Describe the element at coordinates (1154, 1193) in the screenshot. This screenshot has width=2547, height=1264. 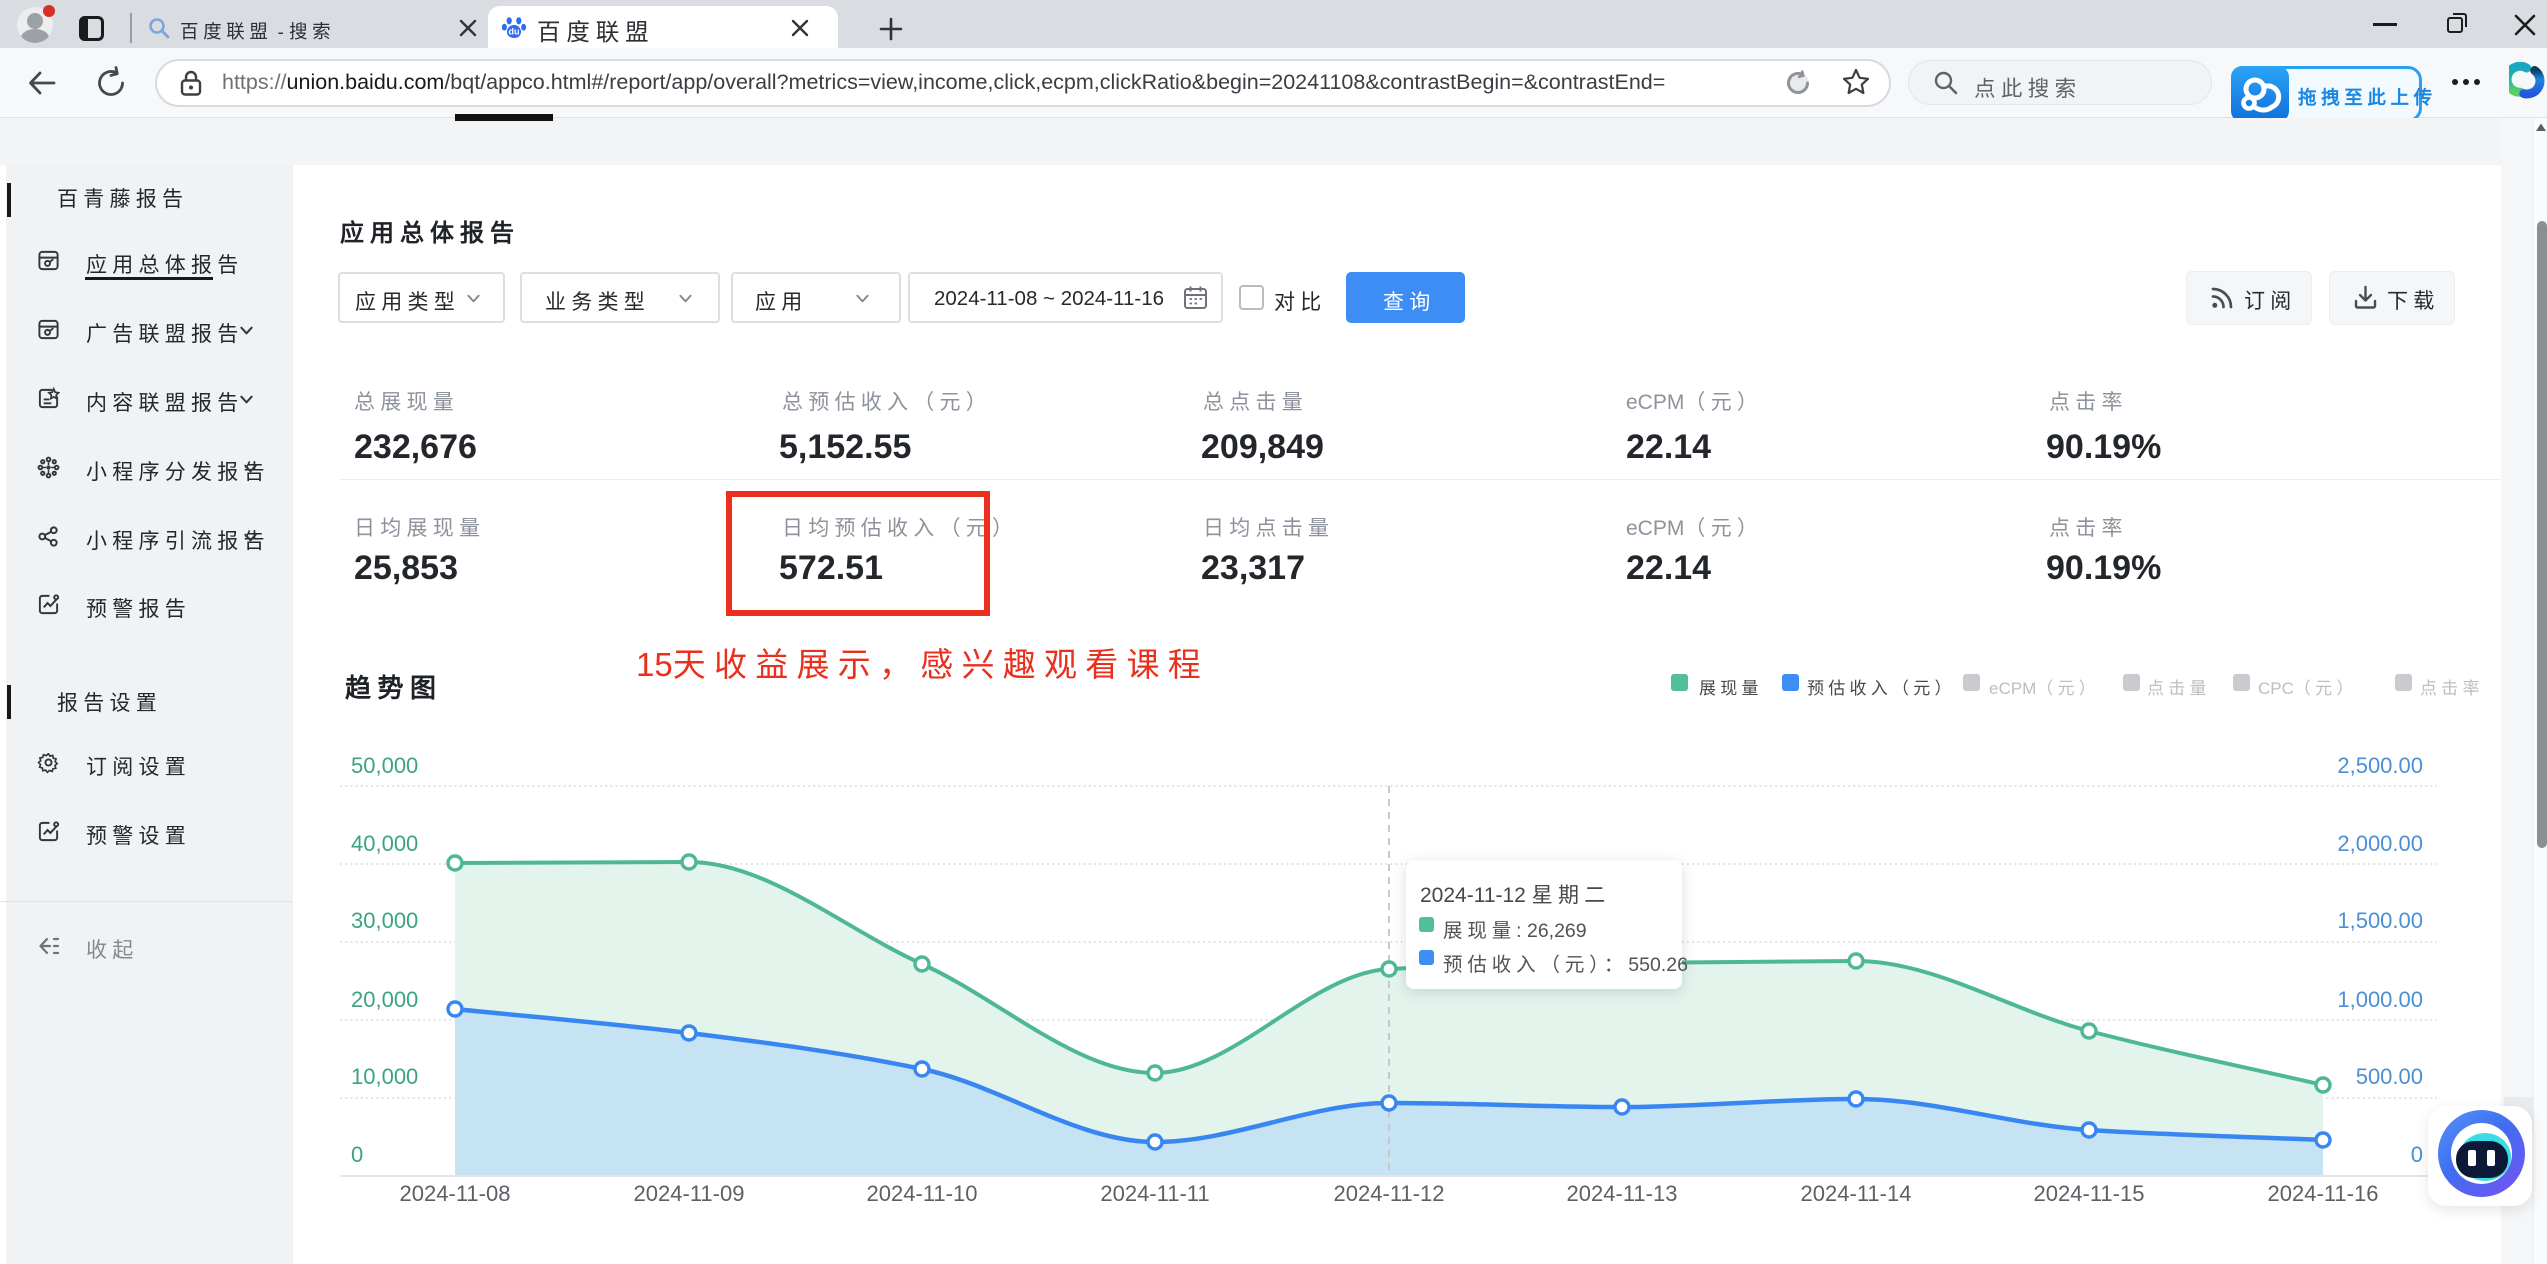
I see `svg-text: 2024-11-11` at that location.